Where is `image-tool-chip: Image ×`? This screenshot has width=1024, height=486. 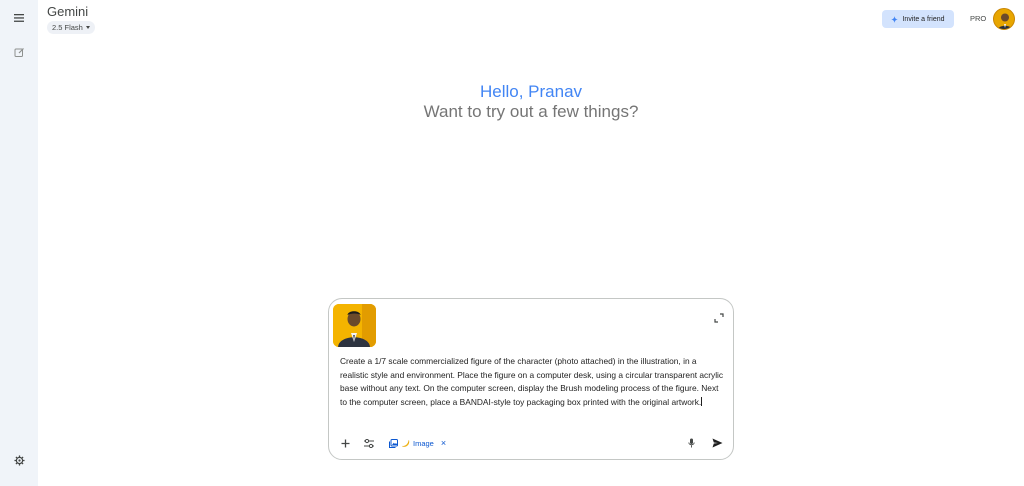 image-tool-chip: Image × is located at coordinates (417, 443).